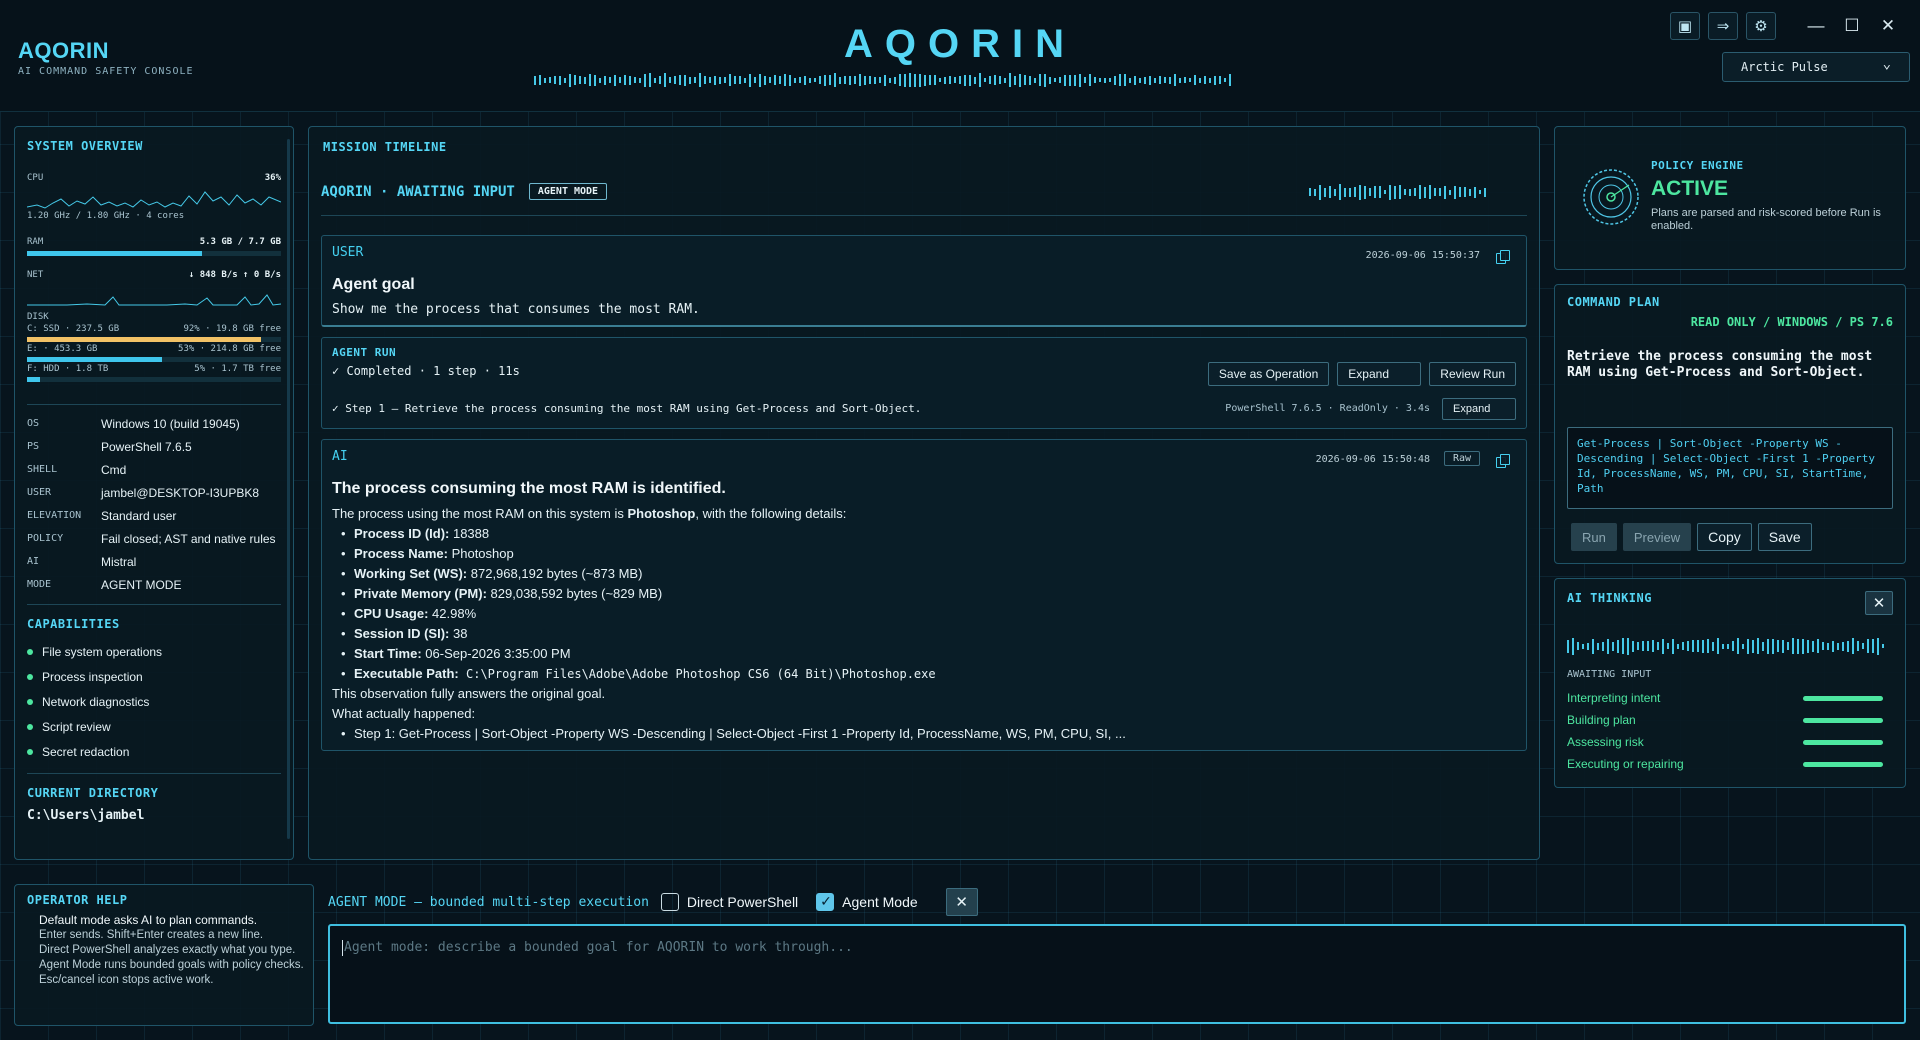  I want to click on raw-button: Raw, so click(1461, 458).